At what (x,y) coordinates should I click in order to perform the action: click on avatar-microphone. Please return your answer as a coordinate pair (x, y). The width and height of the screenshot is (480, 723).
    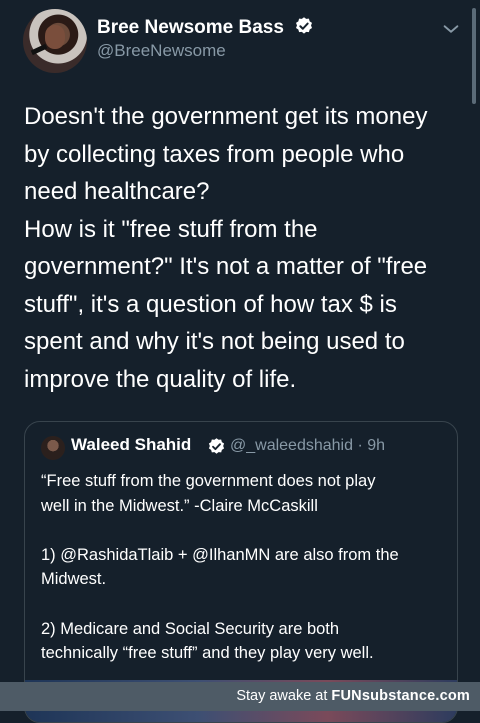
    Looking at the image, I should click on (39, 49).